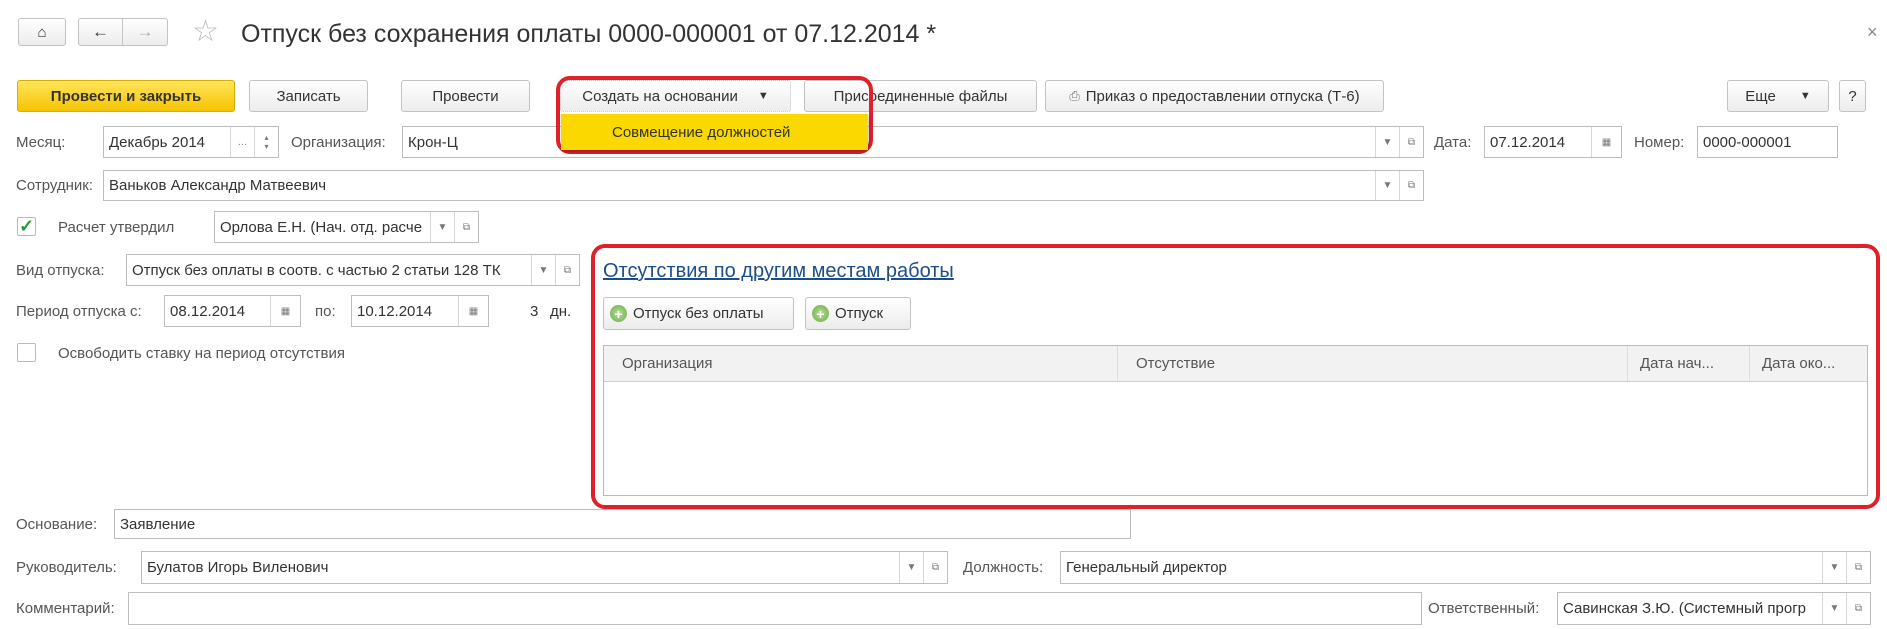 This screenshot has width=1887, height=629. I want to click on responsible-field: Савинская З.Ю. (Системный прогр ▼ ⧉, so click(1714, 608).